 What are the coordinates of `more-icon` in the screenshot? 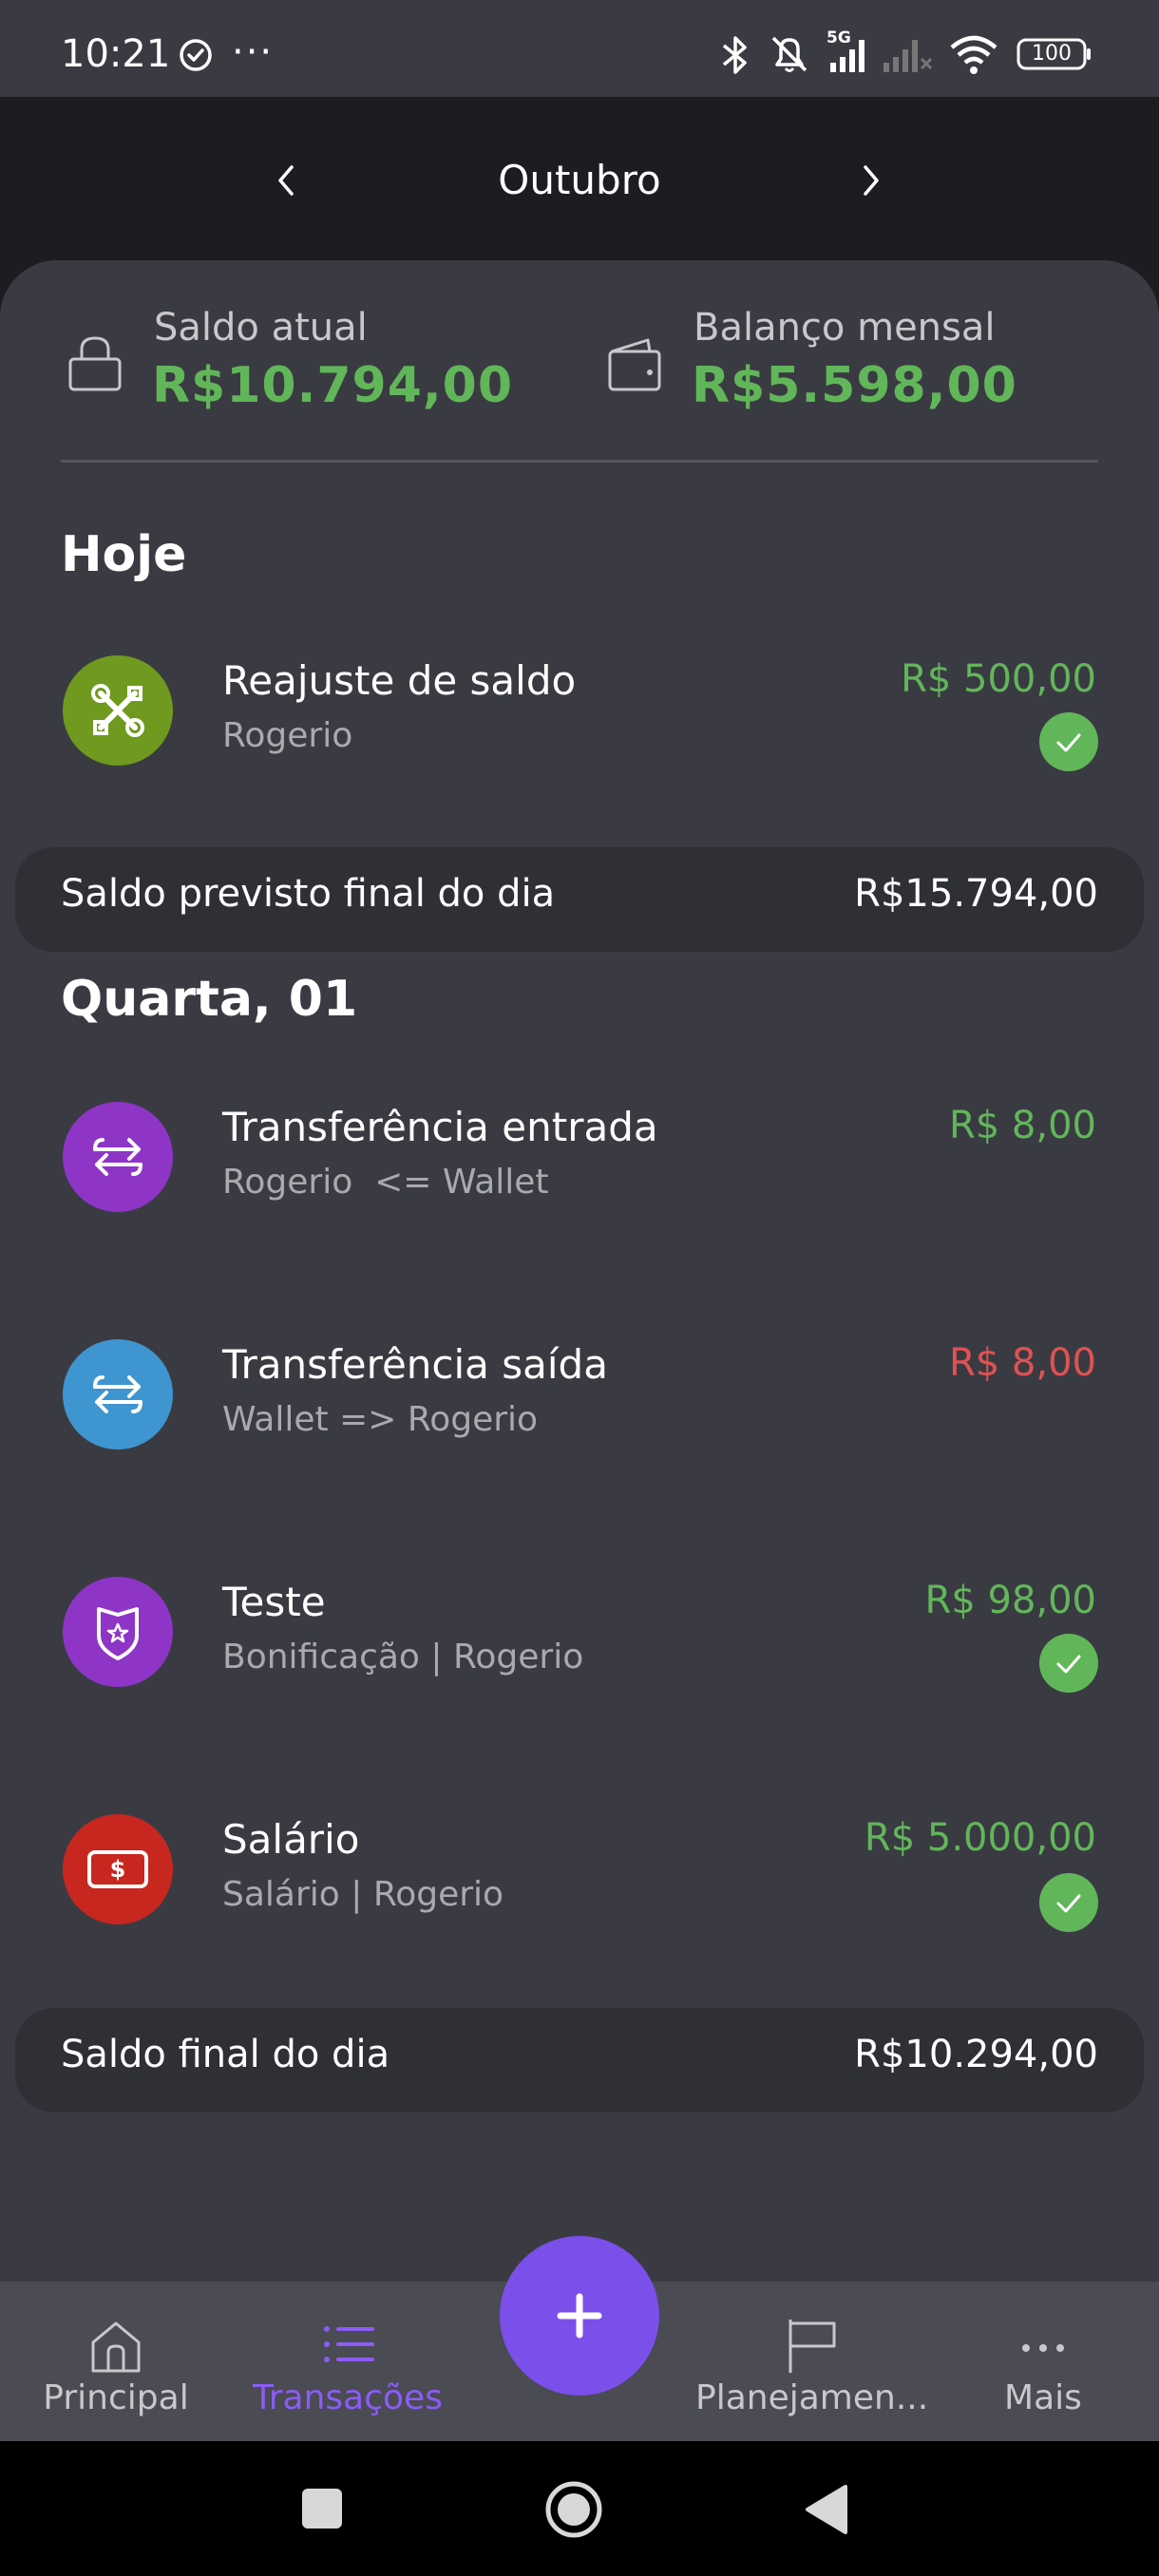 It's located at (1043, 2348).